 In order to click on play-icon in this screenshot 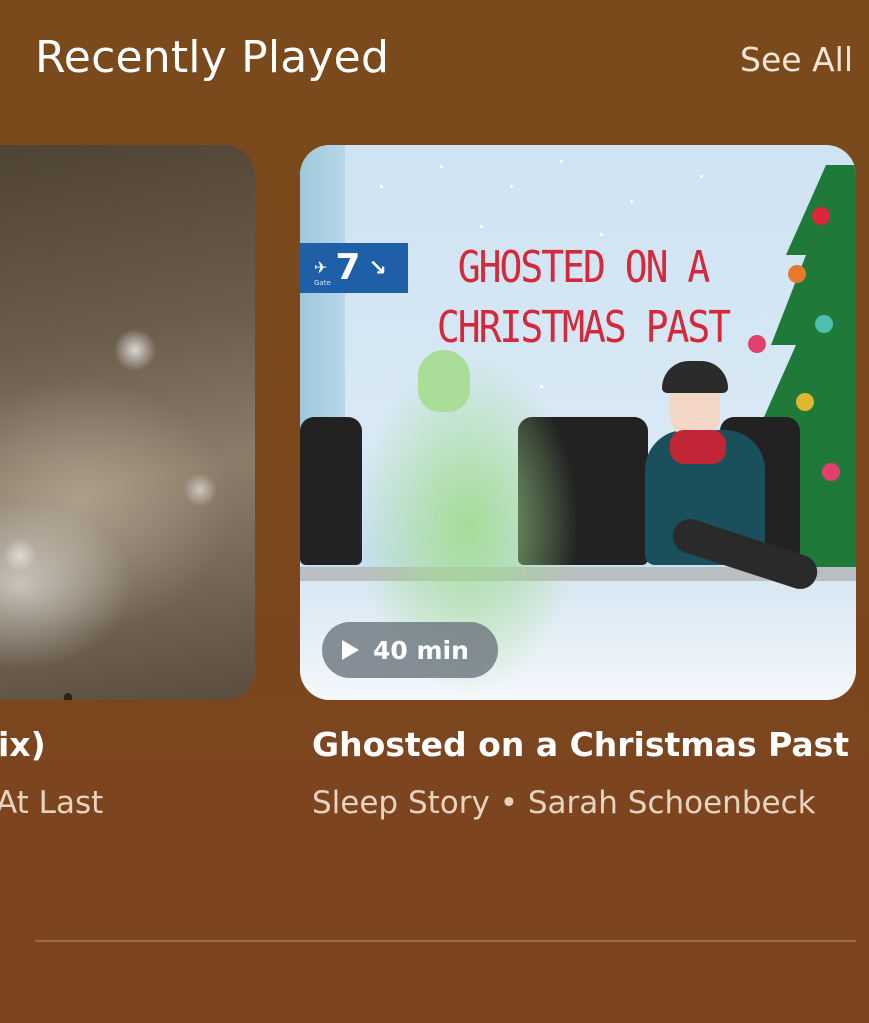, I will do `click(350, 650)`.